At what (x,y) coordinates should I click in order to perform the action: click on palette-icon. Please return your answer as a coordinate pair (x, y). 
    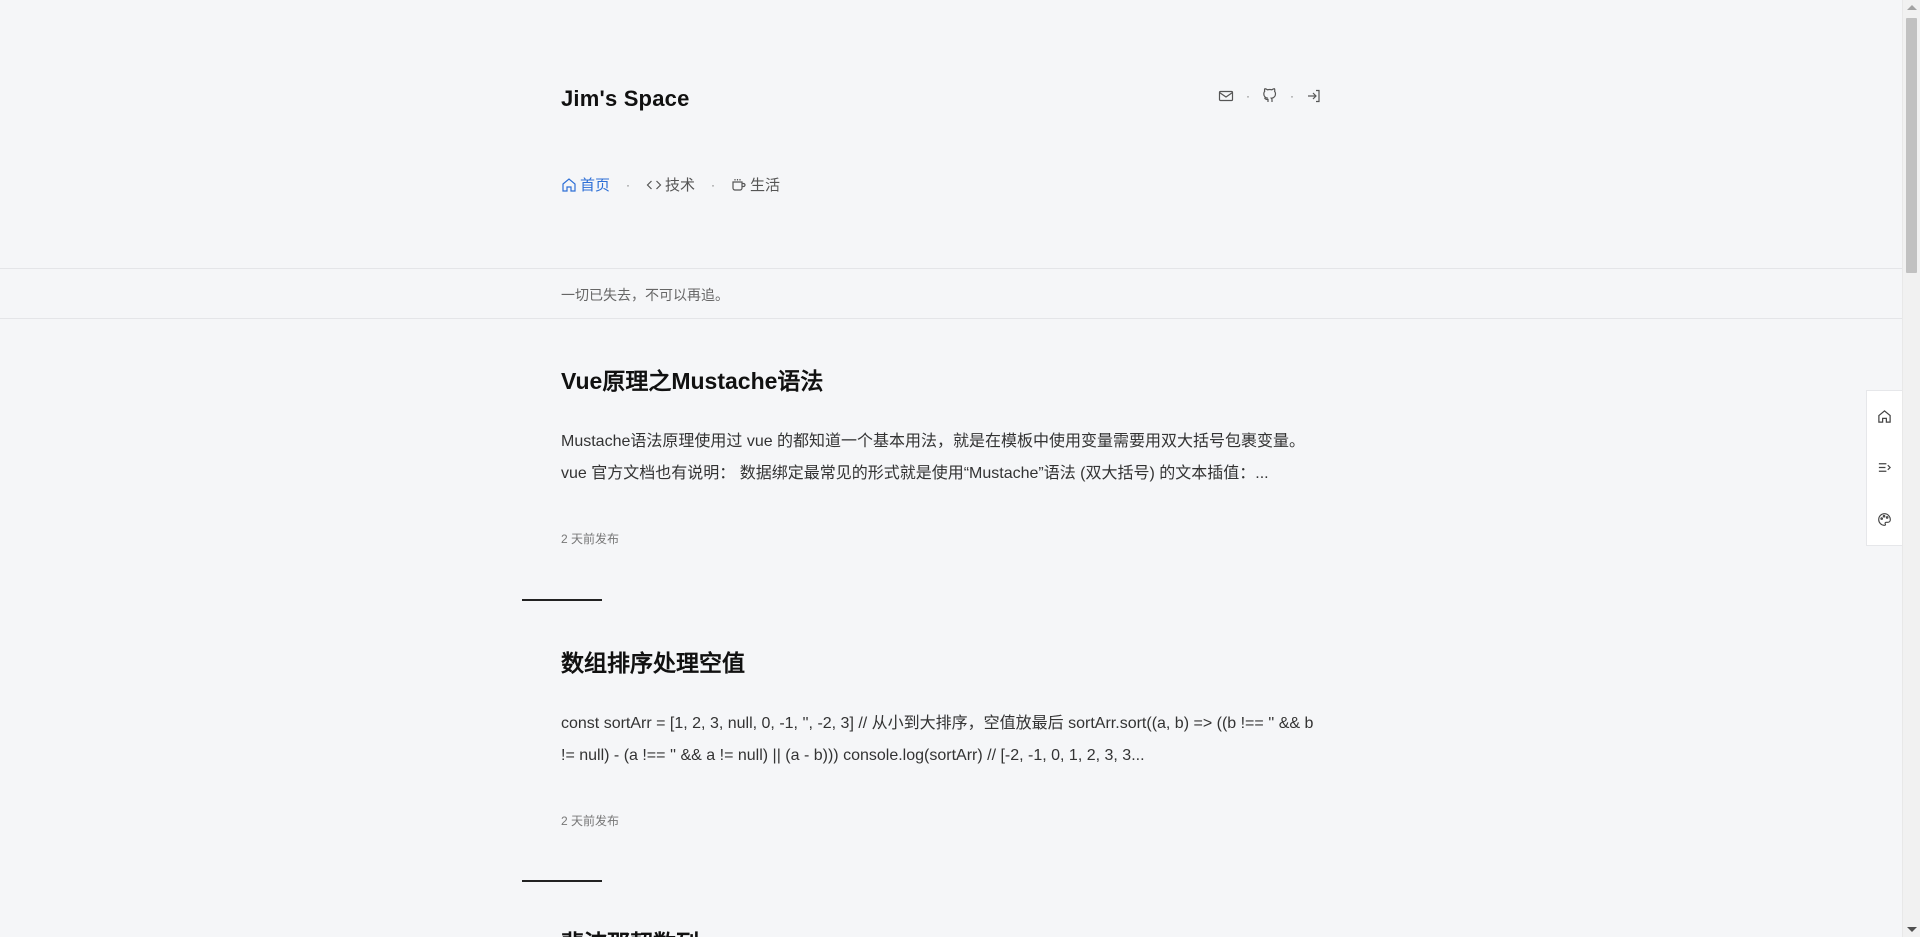
    Looking at the image, I should click on (1885, 519).